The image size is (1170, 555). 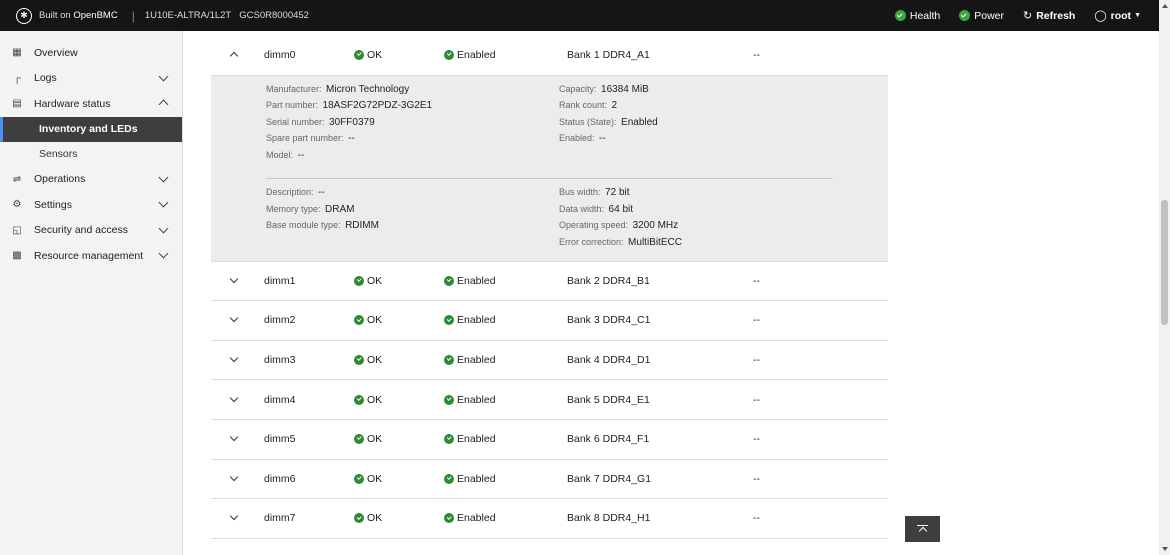 I want to click on detail-serial-number: Serial number: 30FF0379, so click(x=320, y=122).